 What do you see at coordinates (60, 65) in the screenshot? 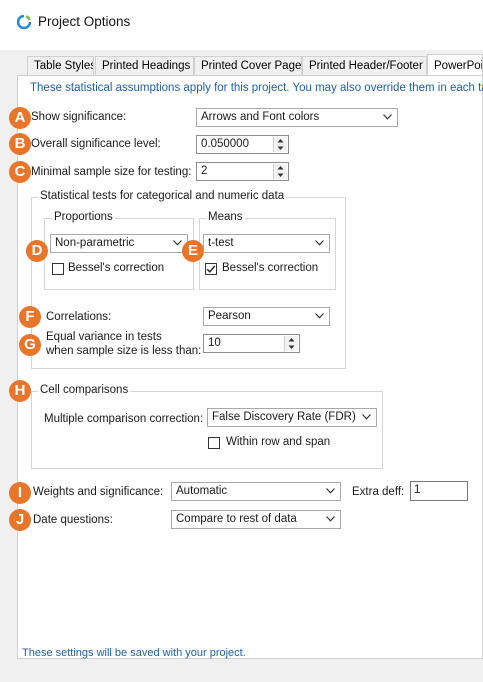
I see `tab-table-styles: Table Styles` at bounding box center [60, 65].